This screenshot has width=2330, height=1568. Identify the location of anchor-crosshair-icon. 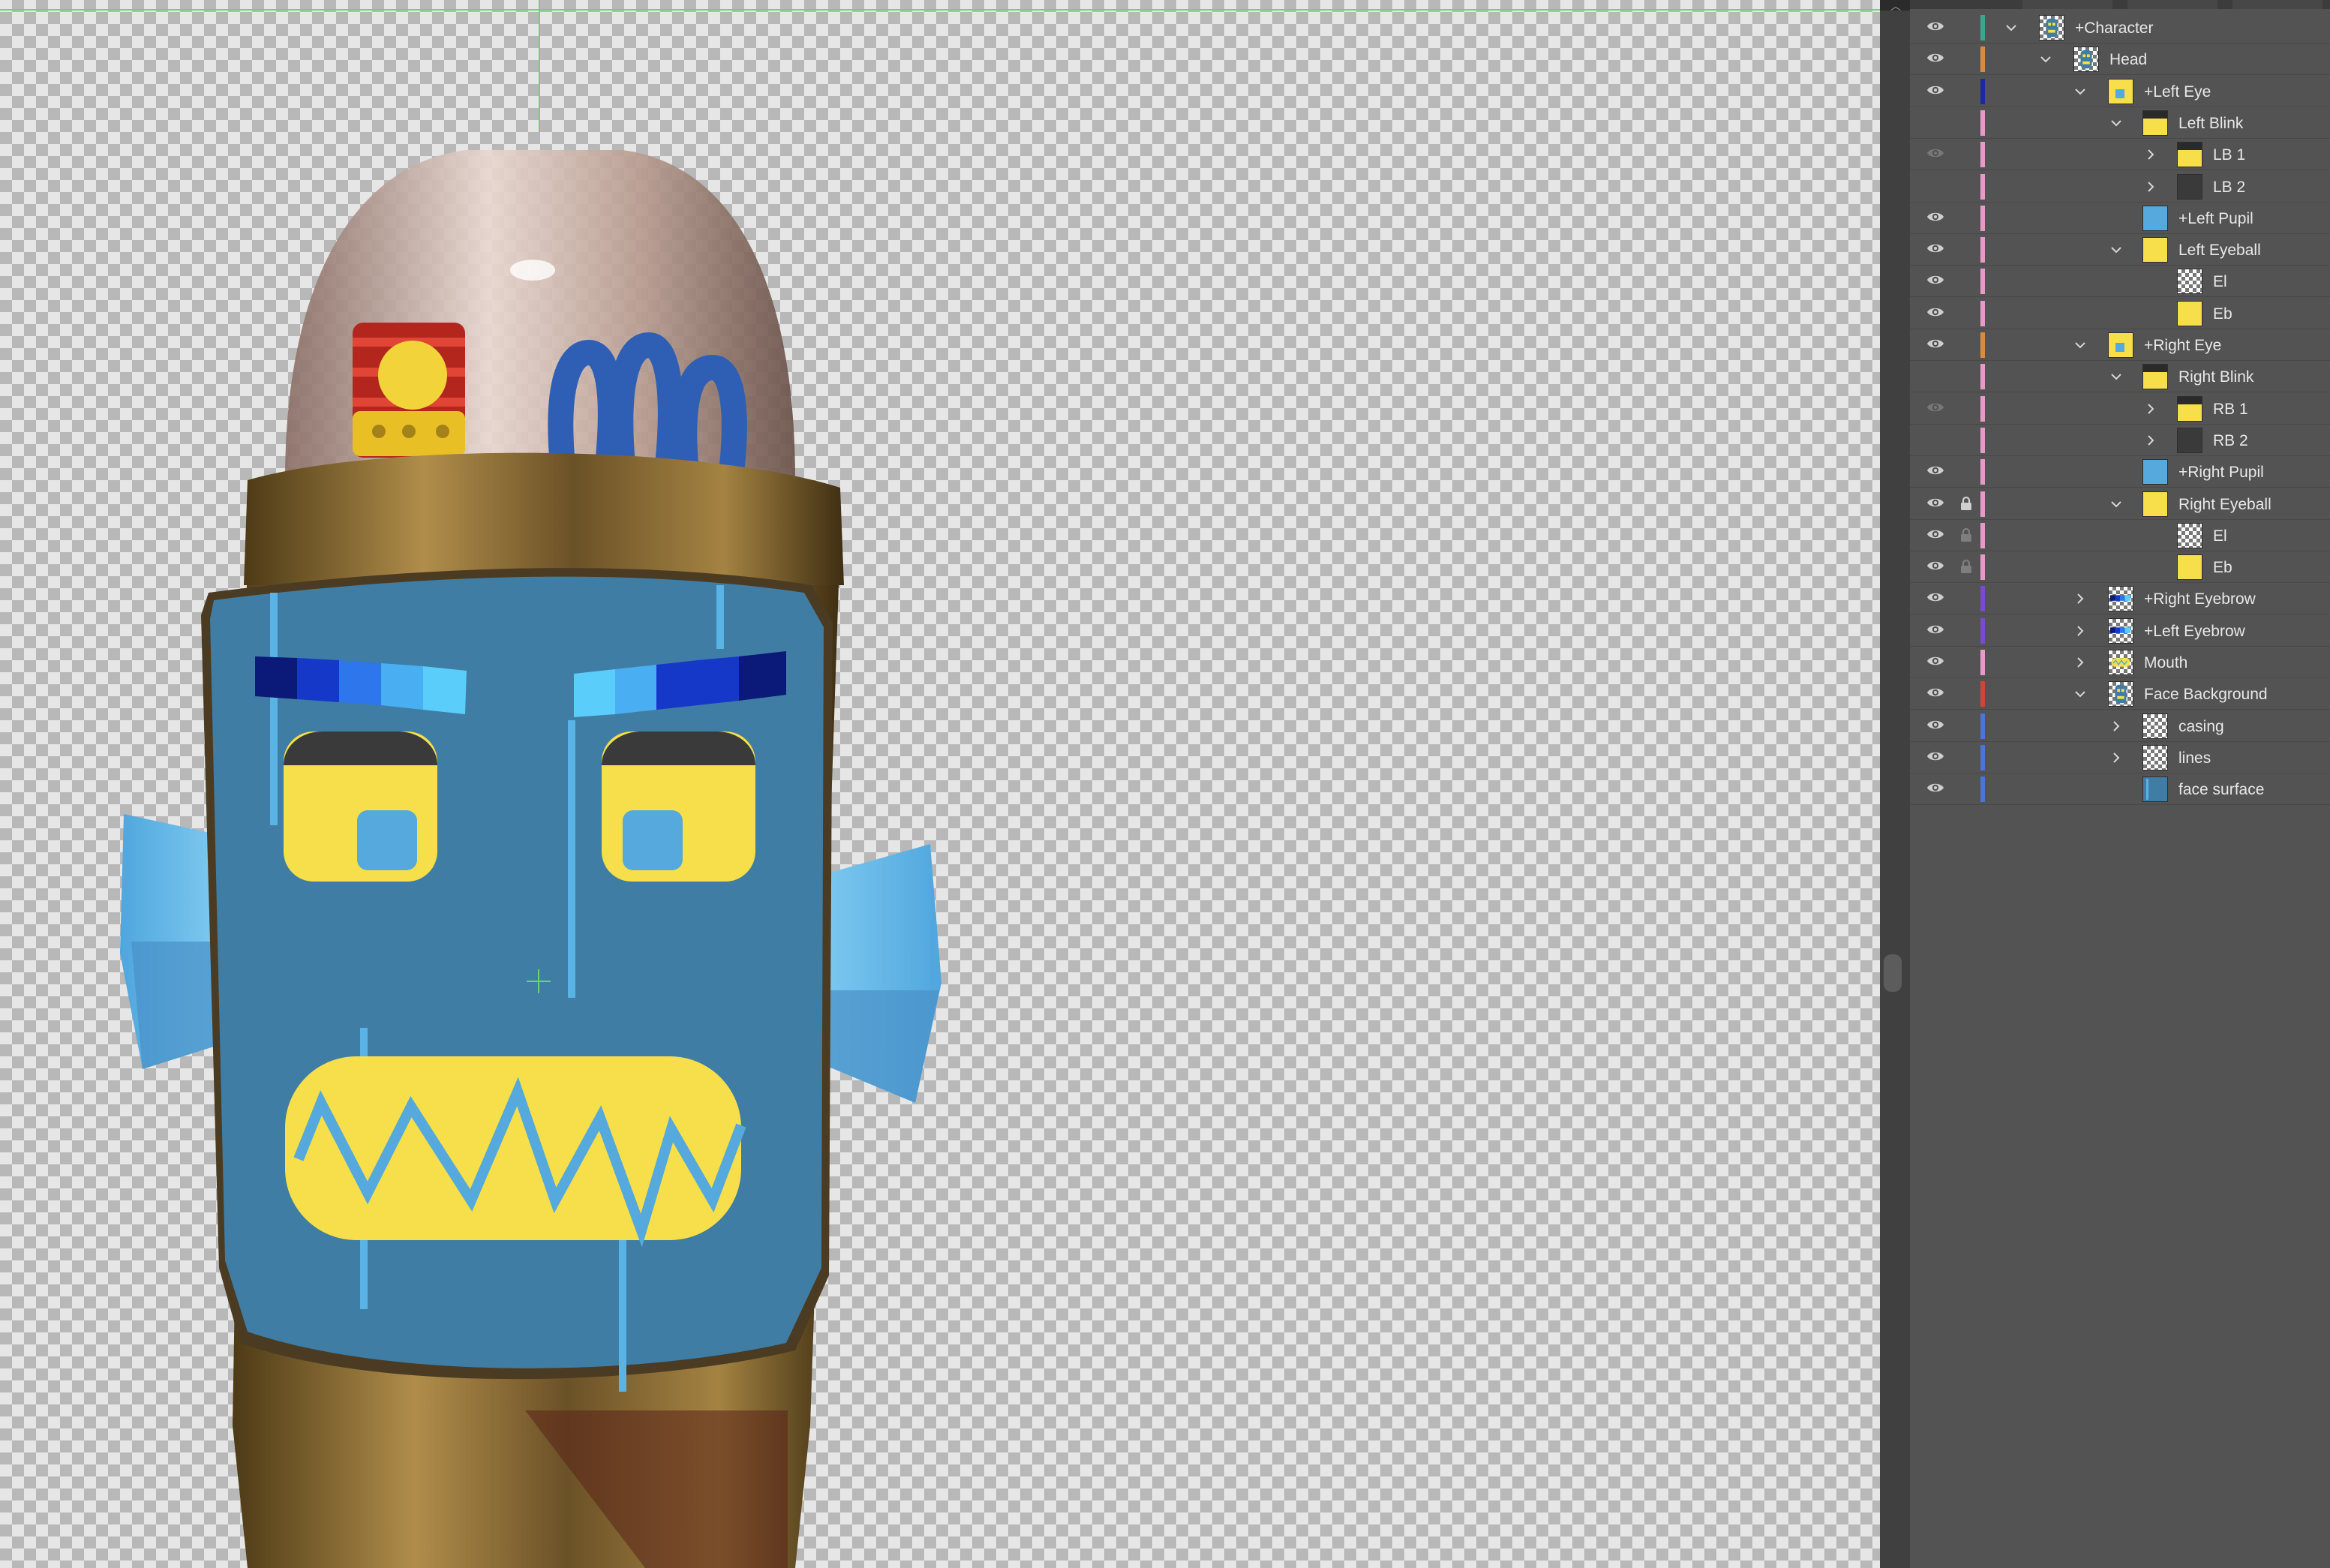
(538, 982).